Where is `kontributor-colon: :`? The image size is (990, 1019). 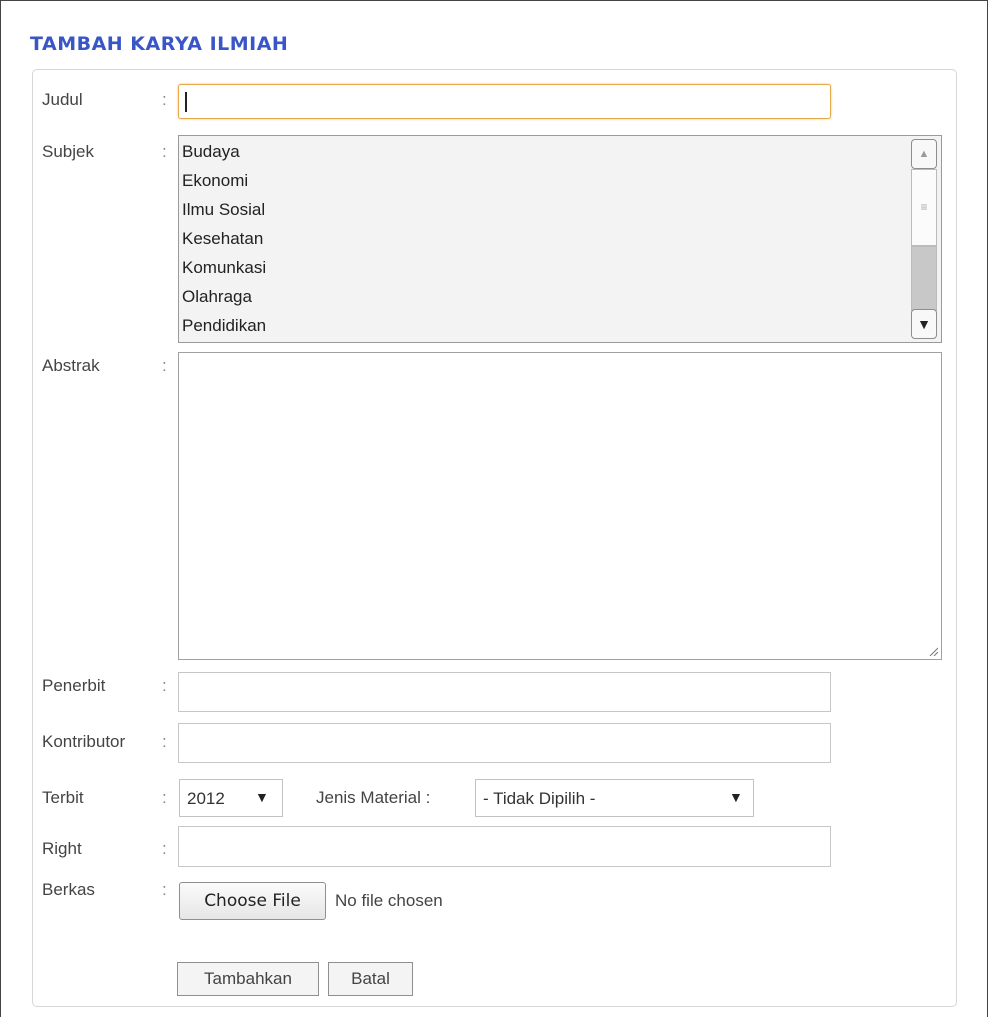
kontributor-colon: : is located at coordinates (164, 741).